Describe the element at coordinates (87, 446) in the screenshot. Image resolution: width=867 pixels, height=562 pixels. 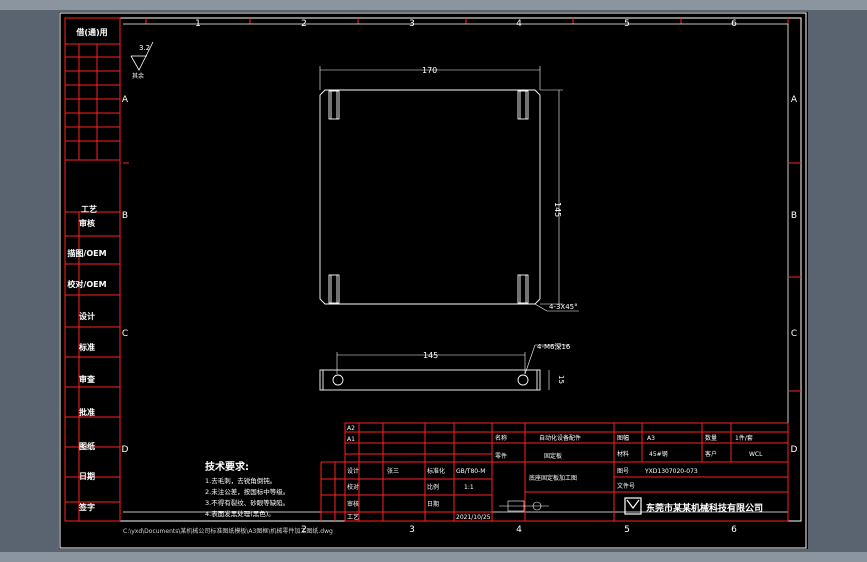
I see `left-strip-label: 图纸` at that location.